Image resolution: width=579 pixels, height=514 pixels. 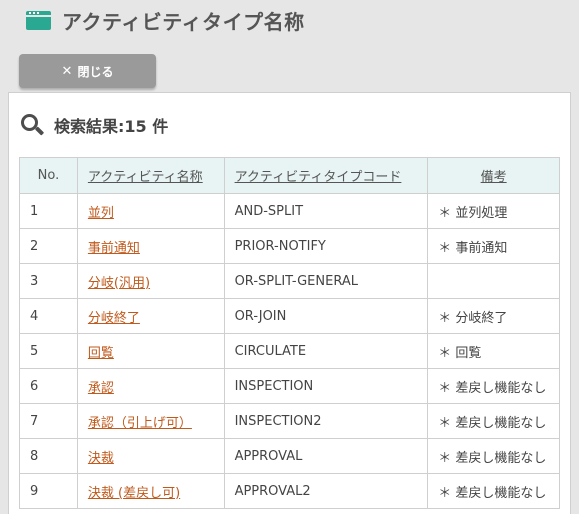 What do you see at coordinates (111, 126) in the screenshot?
I see `results-count: 検索結果:15 件` at bounding box center [111, 126].